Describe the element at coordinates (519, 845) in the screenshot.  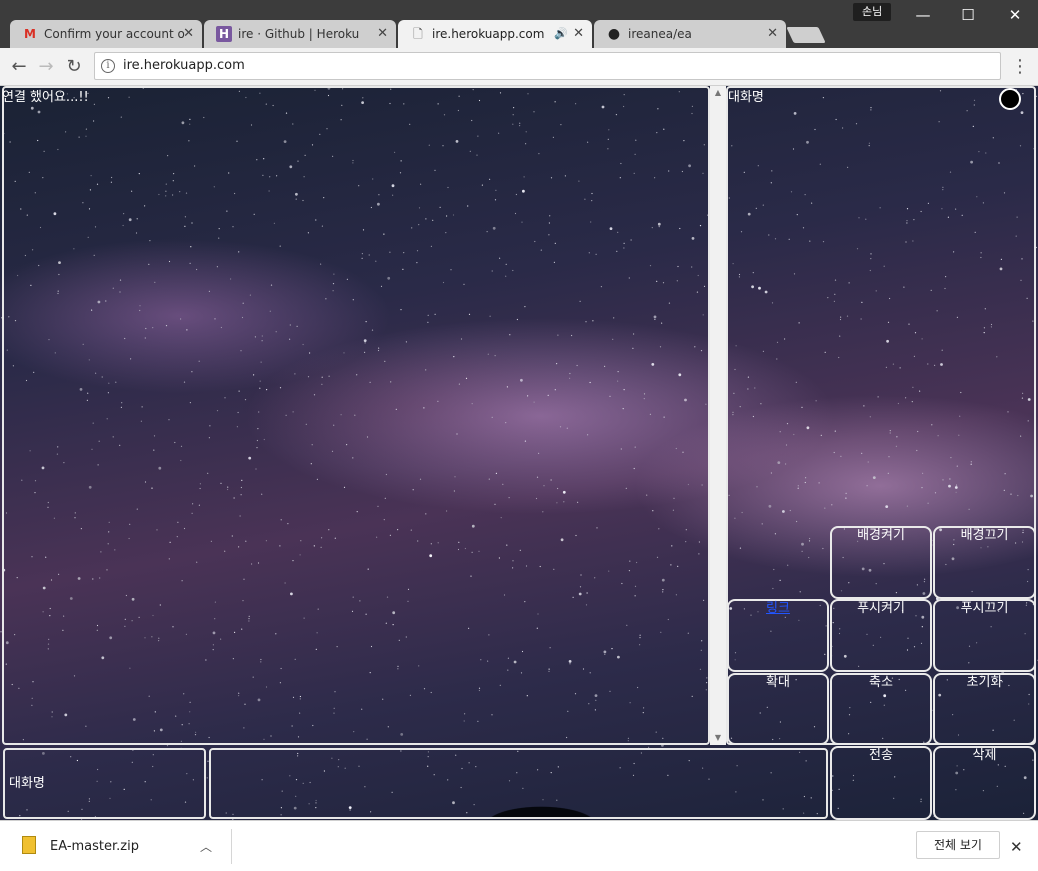
I see `download-bar: EA-master.zip ︿ 전체 보기 ✕` at that location.